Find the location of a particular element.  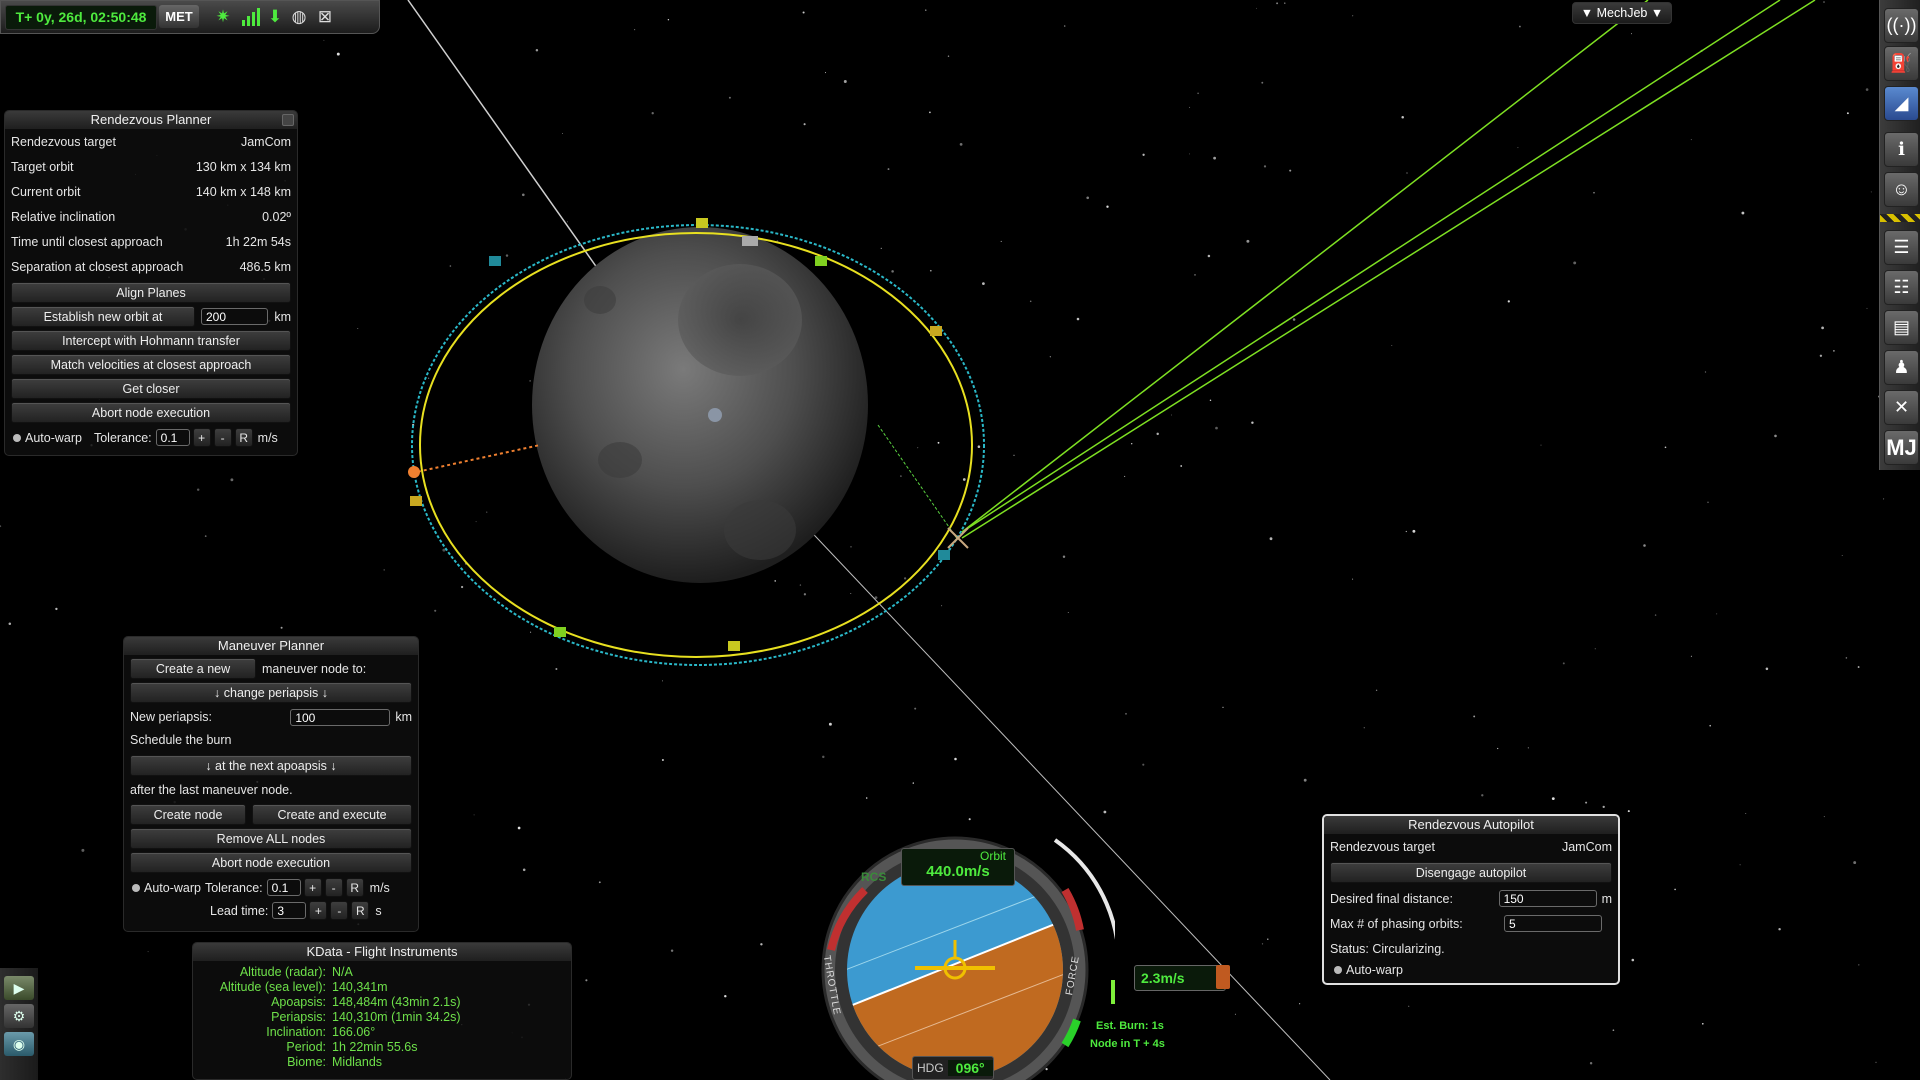

signal-bars-icon is located at coordinates (251, 17).